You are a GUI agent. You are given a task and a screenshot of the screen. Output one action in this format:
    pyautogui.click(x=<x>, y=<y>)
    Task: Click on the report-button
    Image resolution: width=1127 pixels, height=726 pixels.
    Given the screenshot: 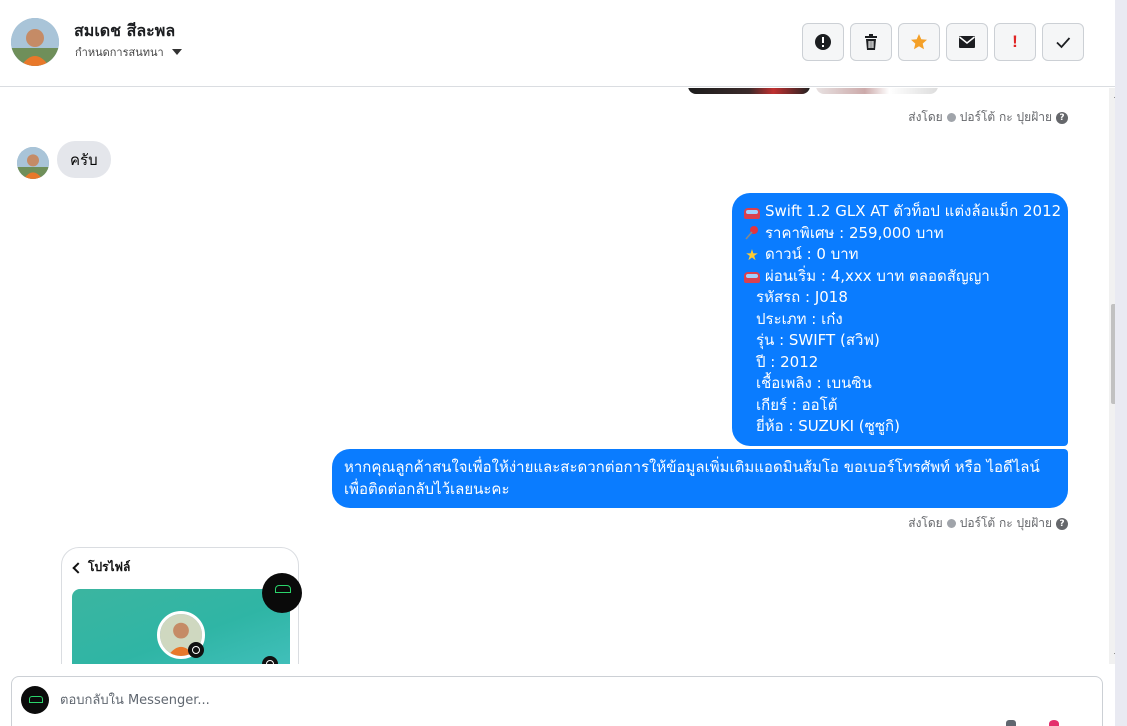 What is the action you would take?
    pyautogui.click(x=823, y=42)
    